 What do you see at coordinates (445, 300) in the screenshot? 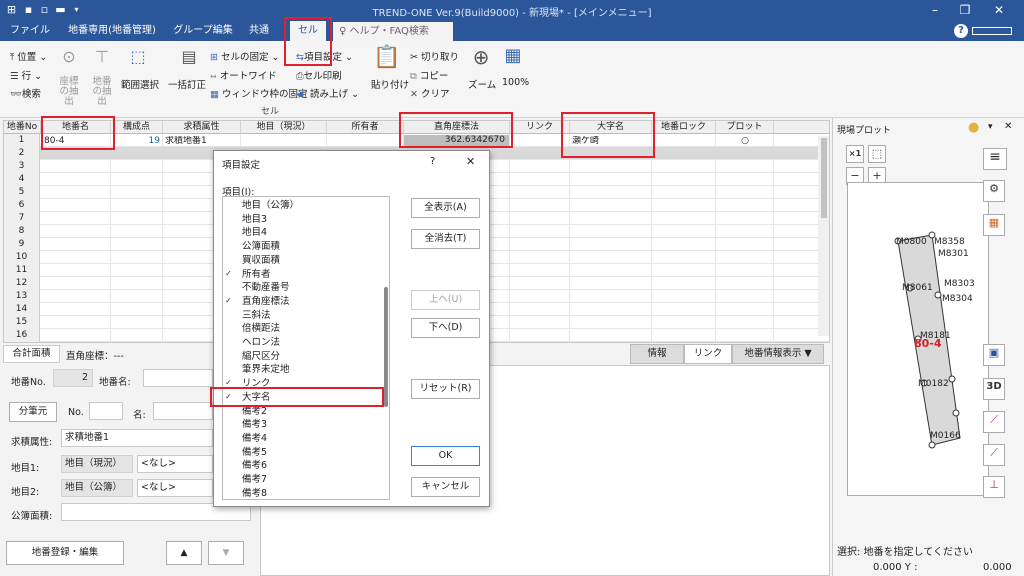
I see `move-up-button: 上へ(U)` at bounding box center [445, 300].